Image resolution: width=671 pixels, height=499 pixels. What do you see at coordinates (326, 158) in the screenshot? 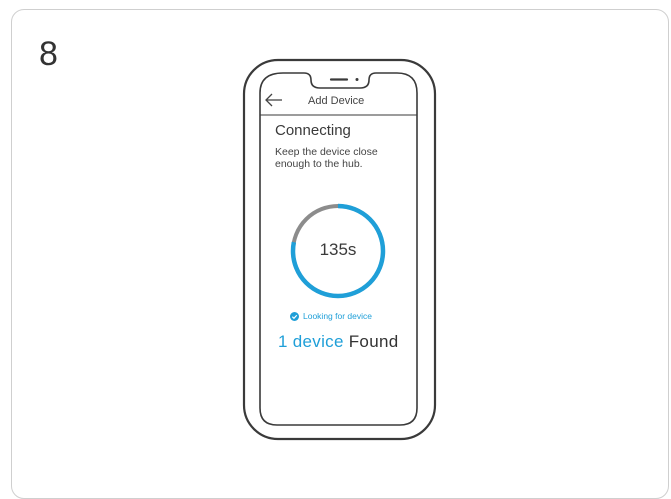
I see `instruction-text: Keep the device close enough to the hub.` at bounding box center [326, 158].